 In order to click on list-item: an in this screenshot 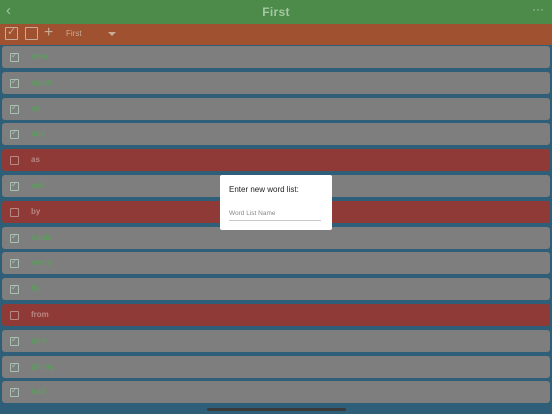, I will do `click(276, 108)`.